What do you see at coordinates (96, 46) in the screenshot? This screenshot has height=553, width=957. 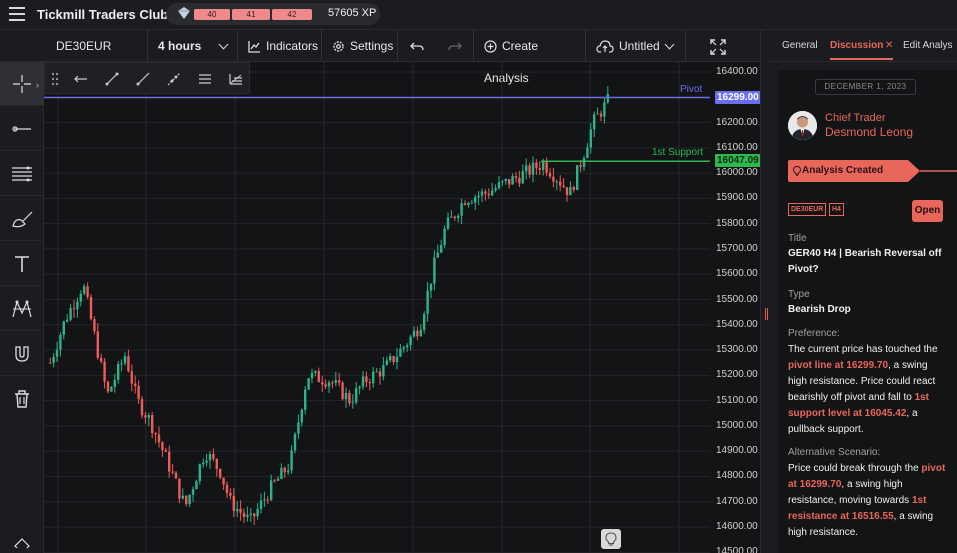 I see `symbol-selector: DE30EUR` at bounding box center [96, 46].